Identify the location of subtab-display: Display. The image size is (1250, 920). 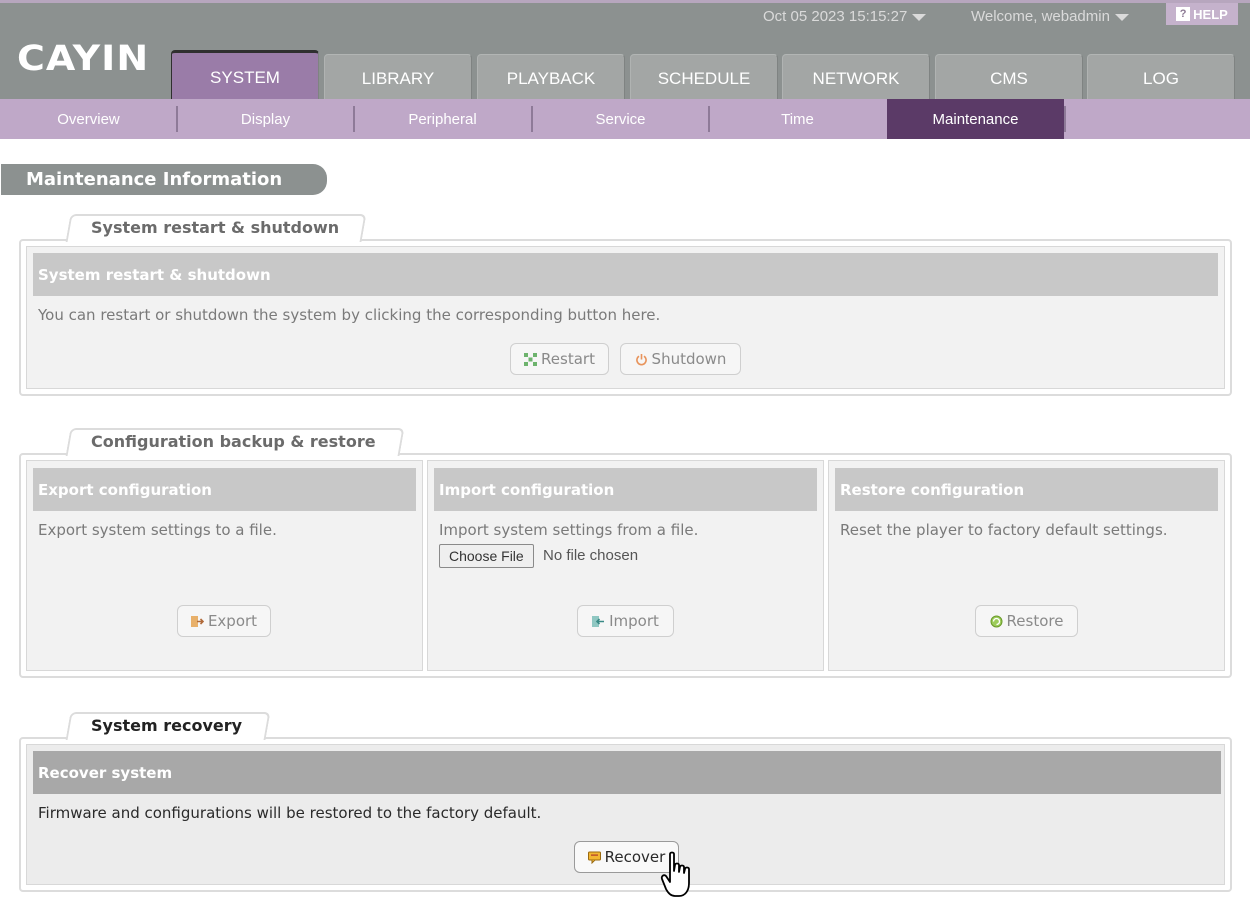
(265, 119).